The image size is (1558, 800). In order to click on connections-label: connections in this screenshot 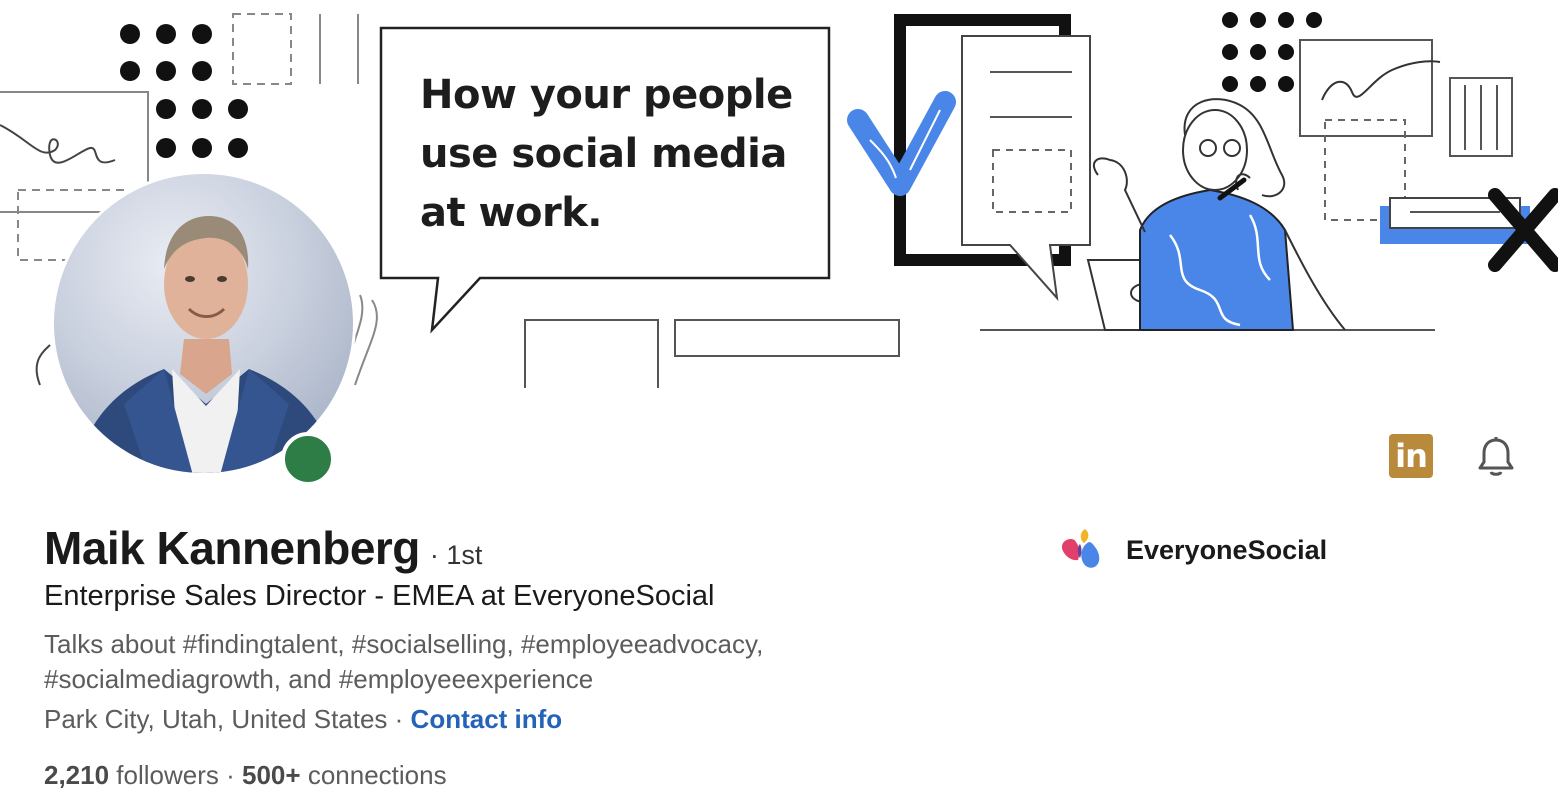, I will do `click(374, 775)`.